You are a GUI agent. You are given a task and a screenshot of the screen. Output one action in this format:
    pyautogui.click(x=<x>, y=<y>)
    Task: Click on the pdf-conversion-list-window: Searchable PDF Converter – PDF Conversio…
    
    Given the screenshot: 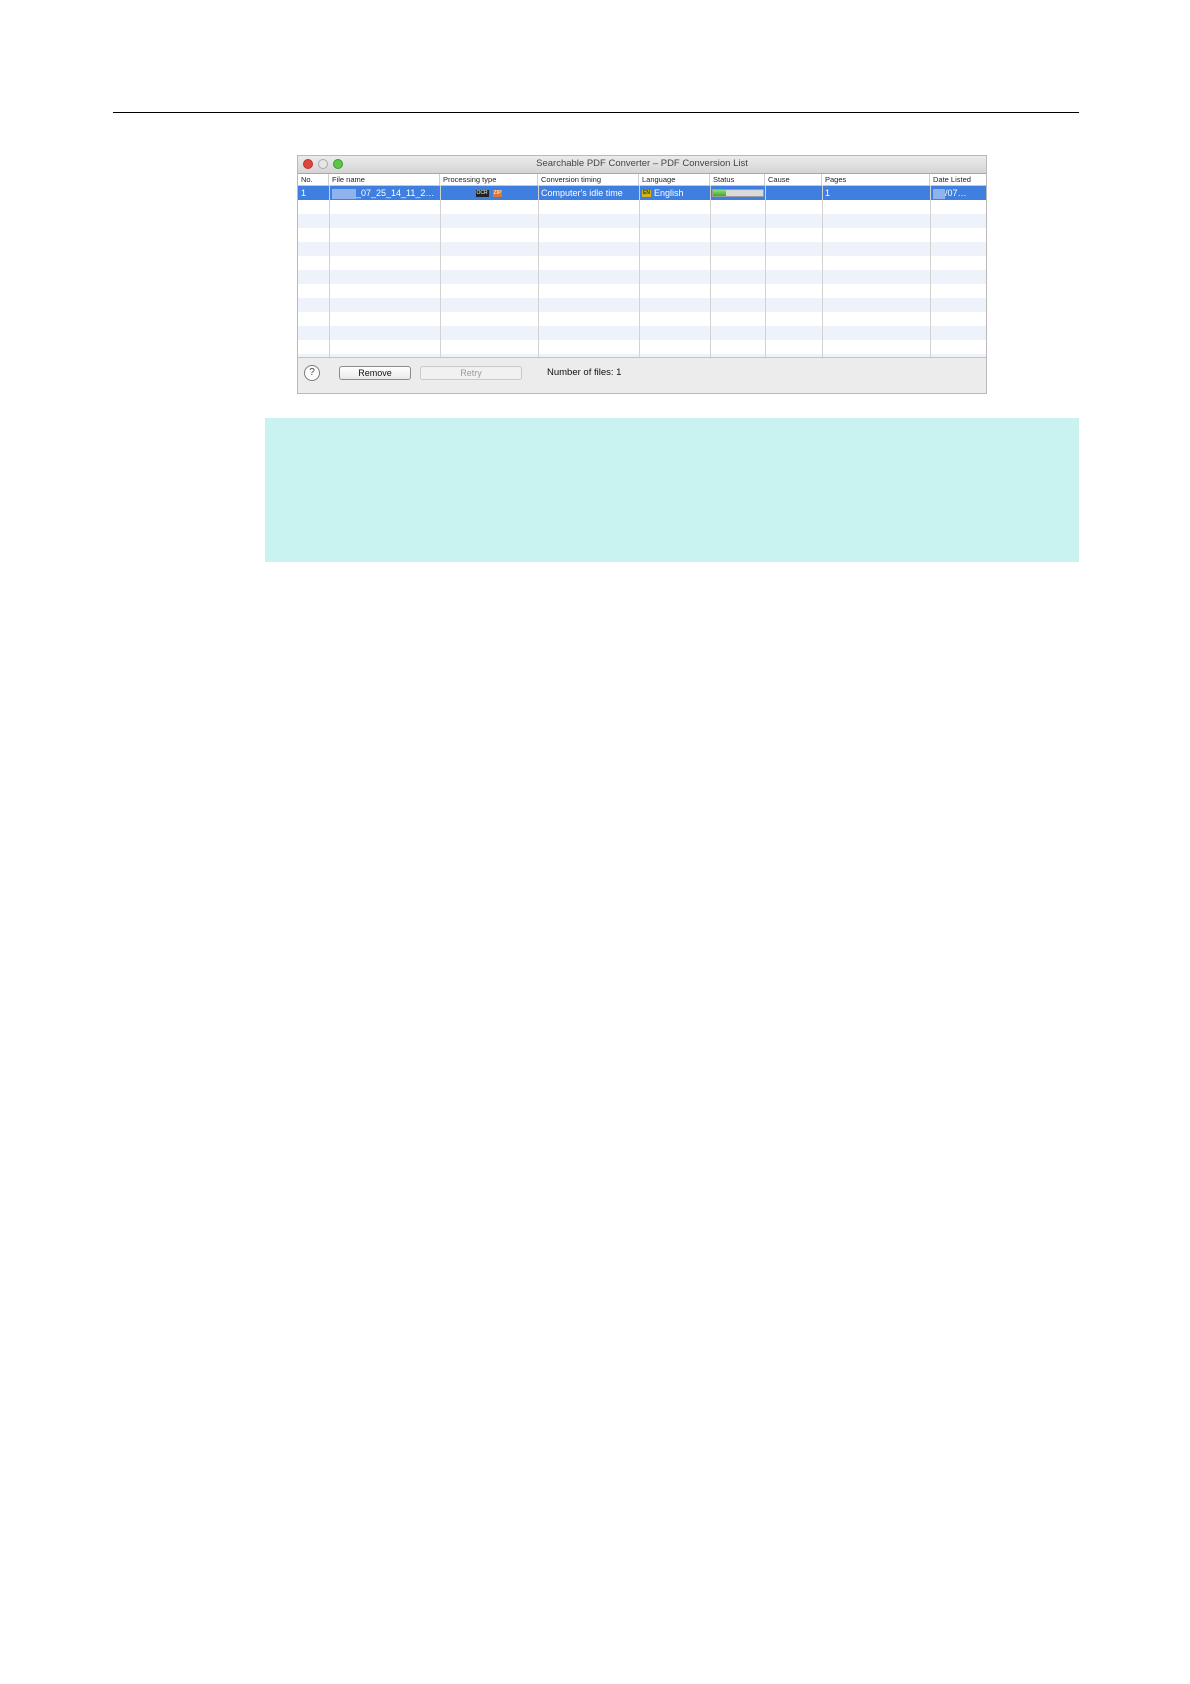 What is the action you would take?
    pyautogui.click(x=642, y=274)
    